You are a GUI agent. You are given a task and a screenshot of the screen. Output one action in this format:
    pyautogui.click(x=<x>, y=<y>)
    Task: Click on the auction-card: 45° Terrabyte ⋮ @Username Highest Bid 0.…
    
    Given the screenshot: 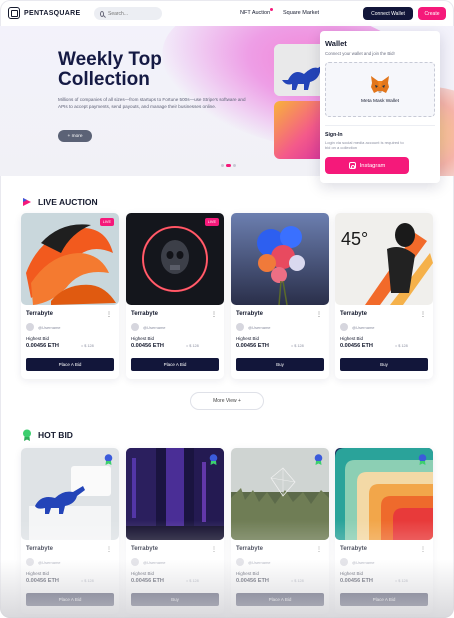 What is the action you would take?
    pyautogui.click(x=384, y=296)
    